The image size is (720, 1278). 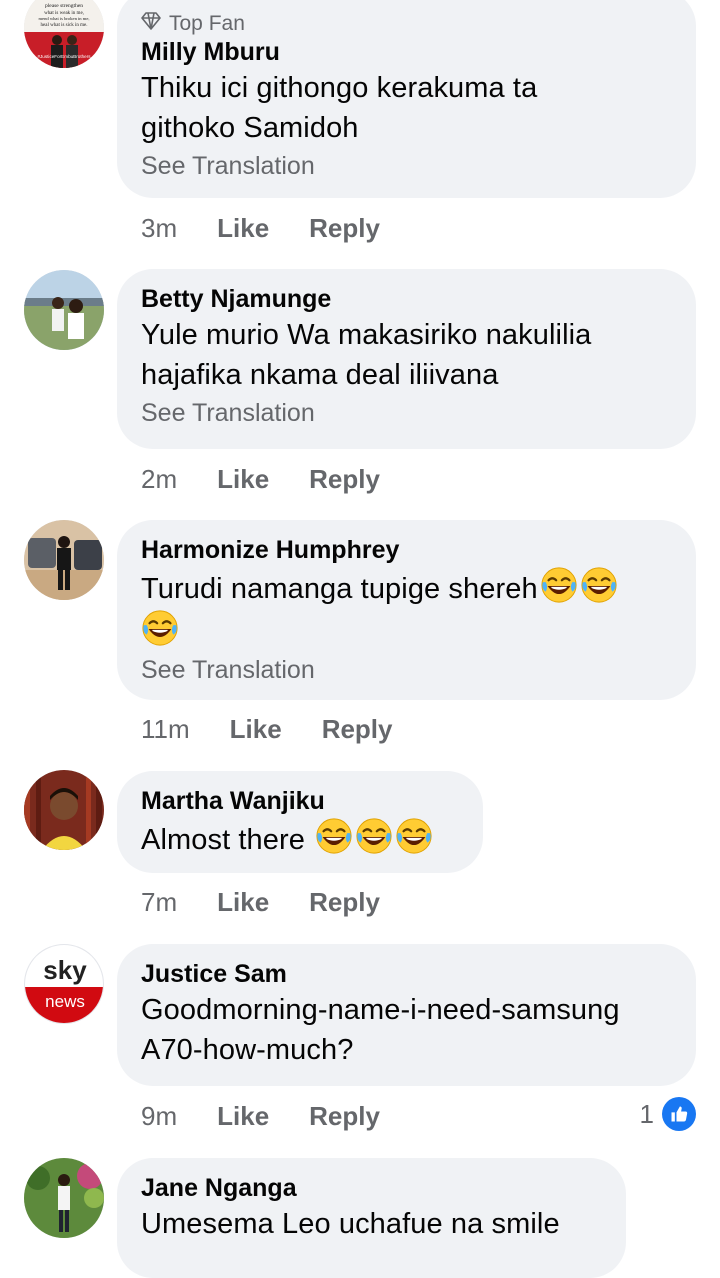 I want to click on reaction-summary: 1, so click(x=668, y=1114).